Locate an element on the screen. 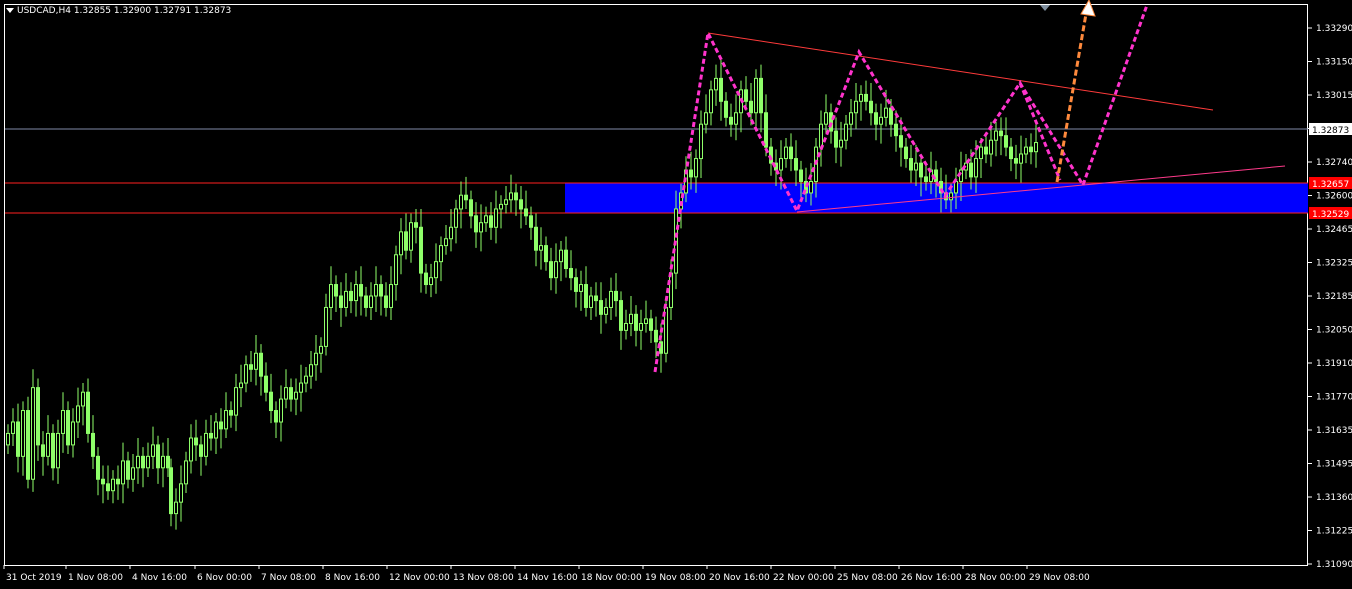 Image resolution: width=1352 pixels, height=589 pixels. y-tick-label: 1.32185 is located at coordinates (1334, 297).